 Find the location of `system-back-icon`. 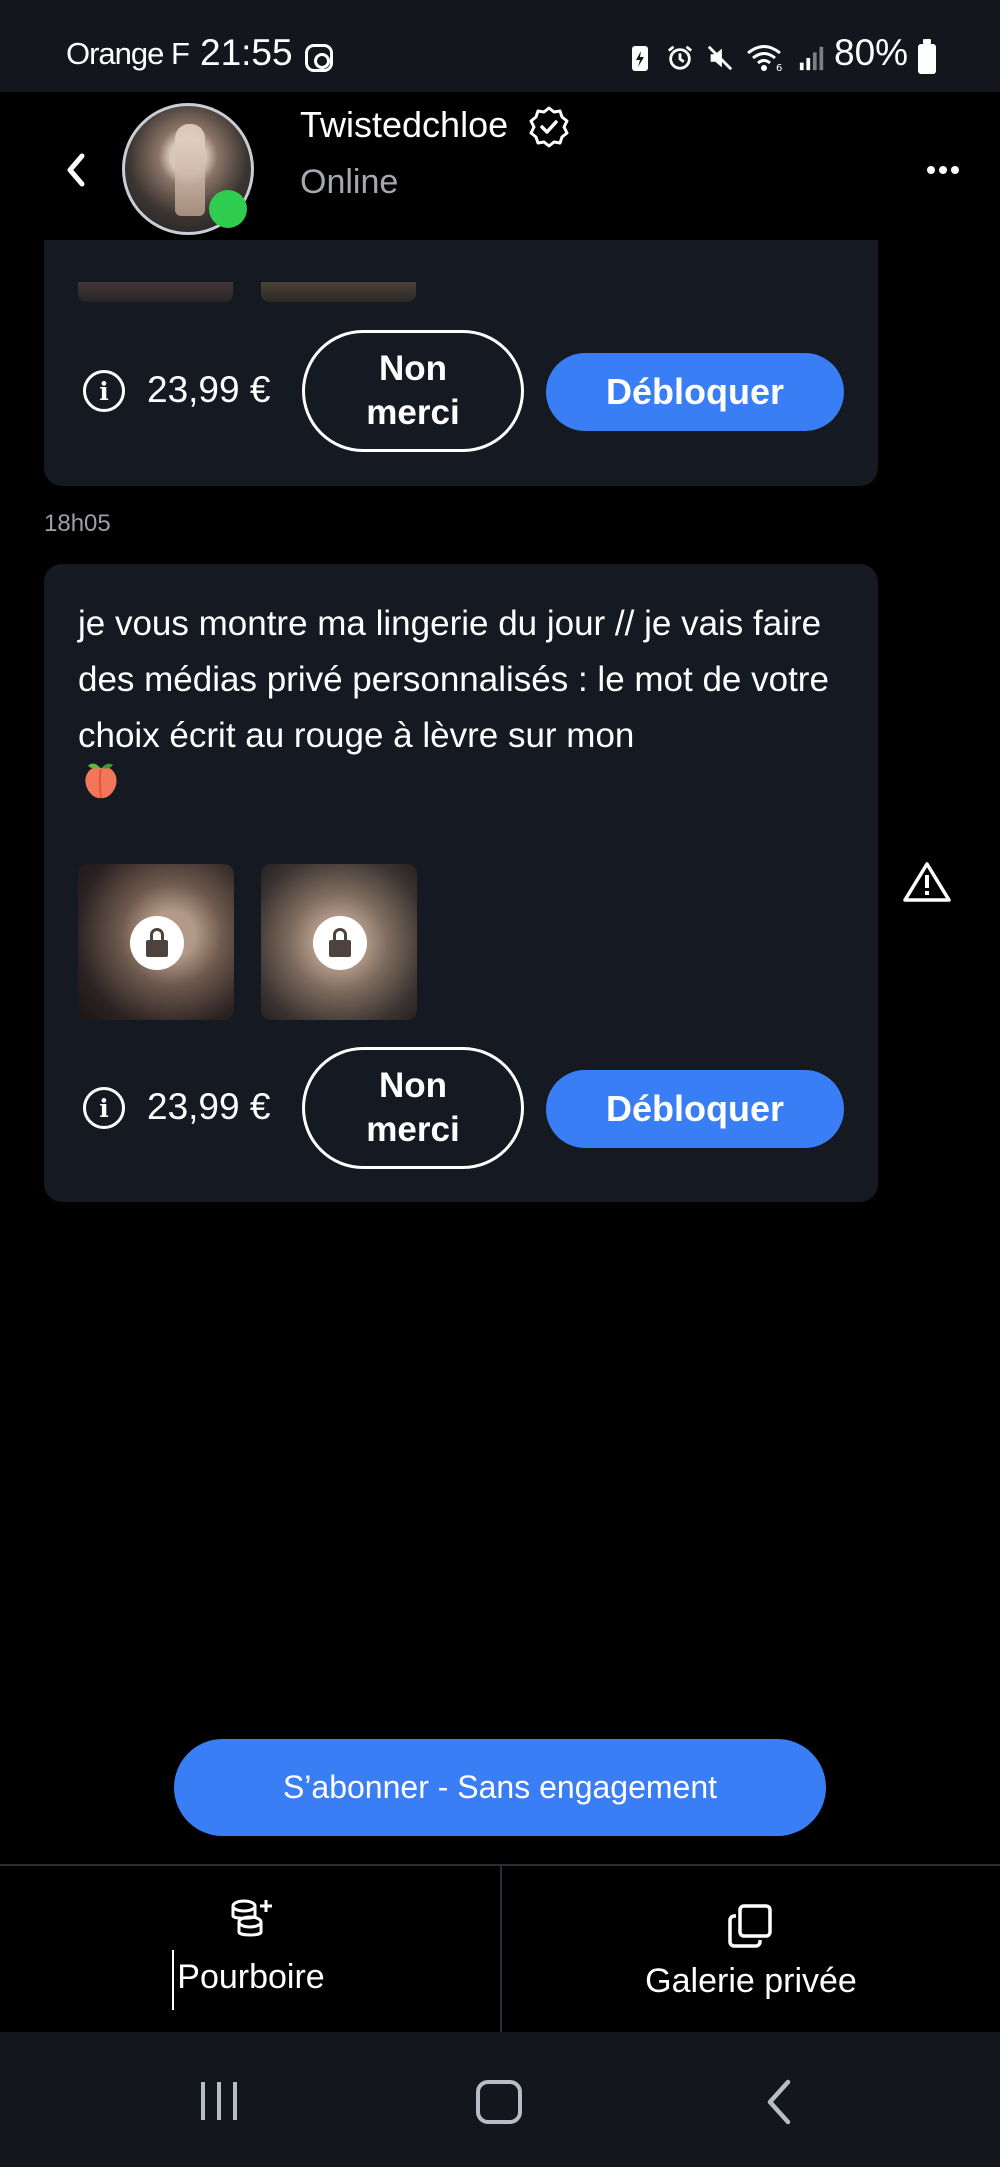

system-back-icon is located at coordinates (779, 2102).